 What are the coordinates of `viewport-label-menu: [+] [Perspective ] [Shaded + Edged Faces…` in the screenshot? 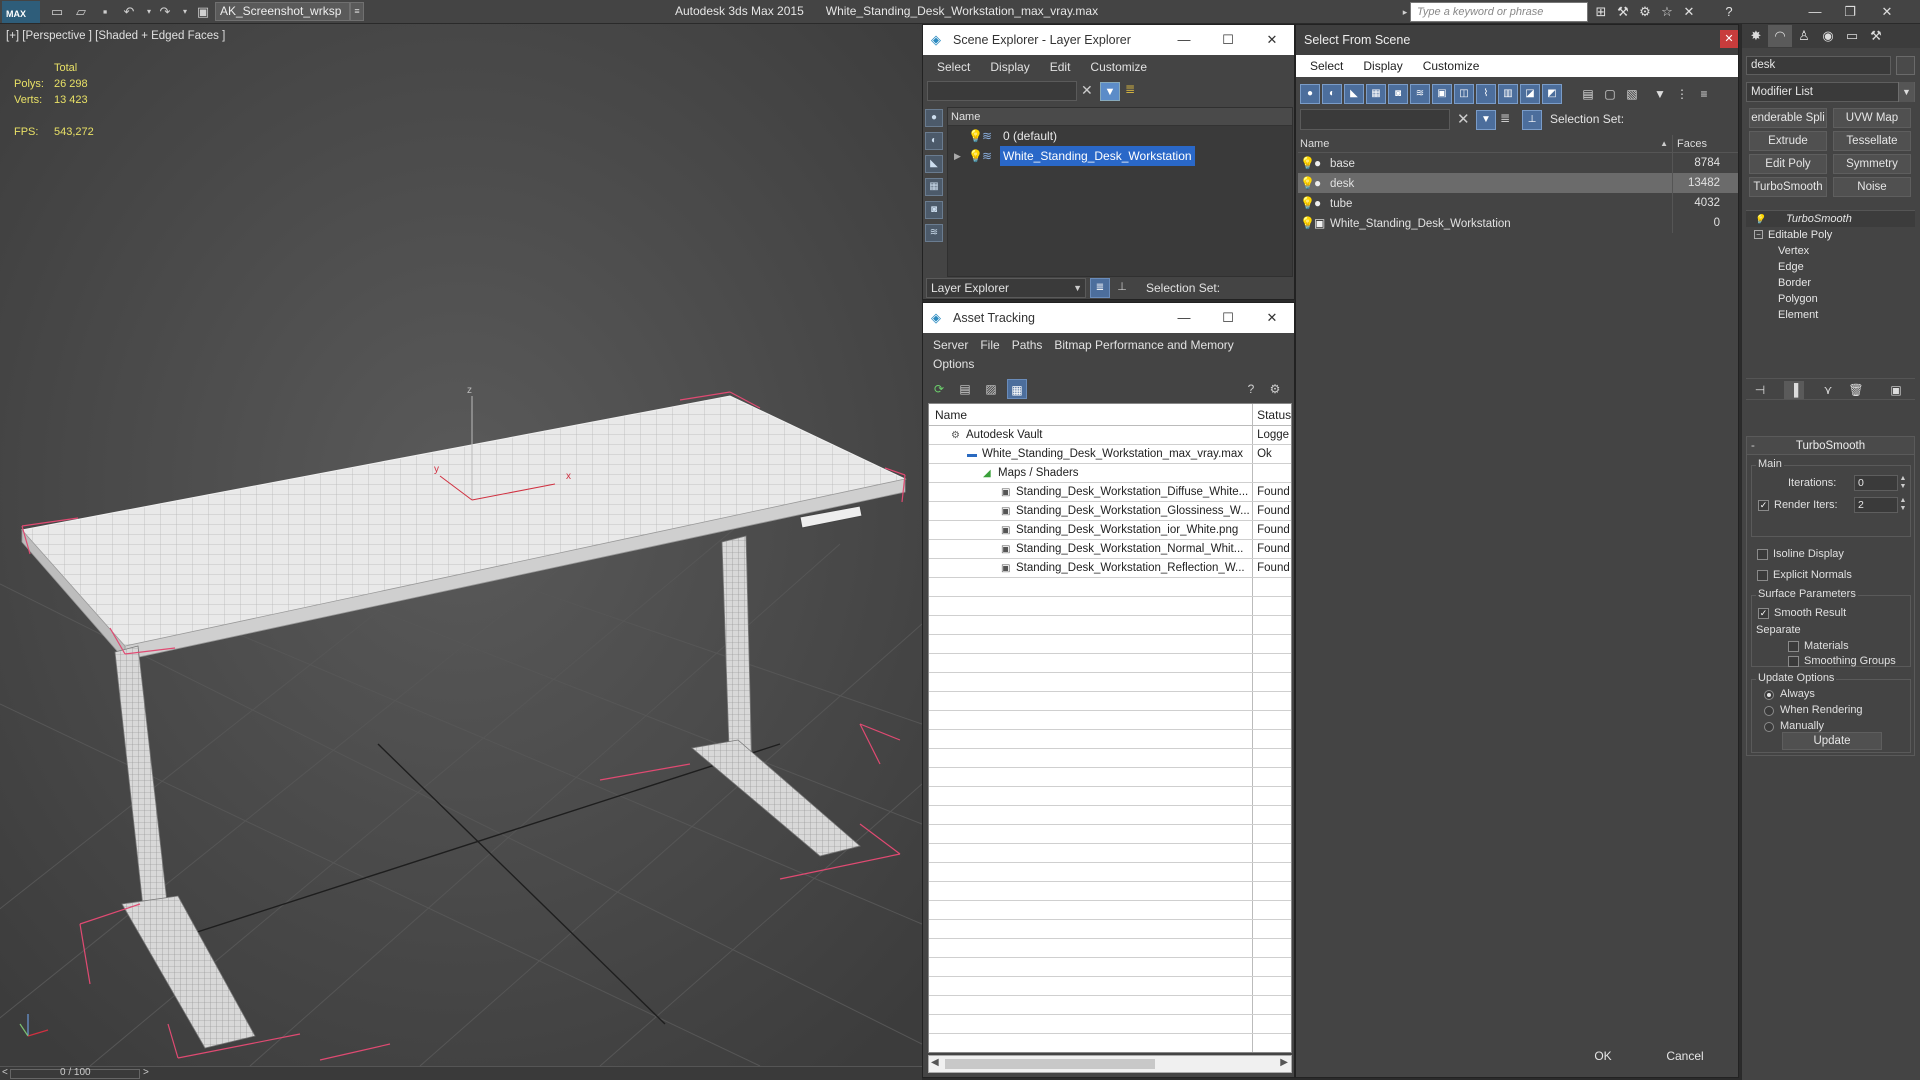 It's located at (115, 36).